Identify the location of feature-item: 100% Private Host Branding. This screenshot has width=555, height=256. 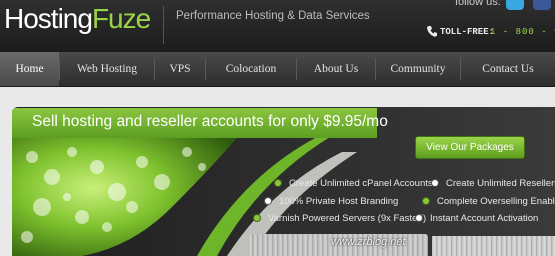
(339, 201).